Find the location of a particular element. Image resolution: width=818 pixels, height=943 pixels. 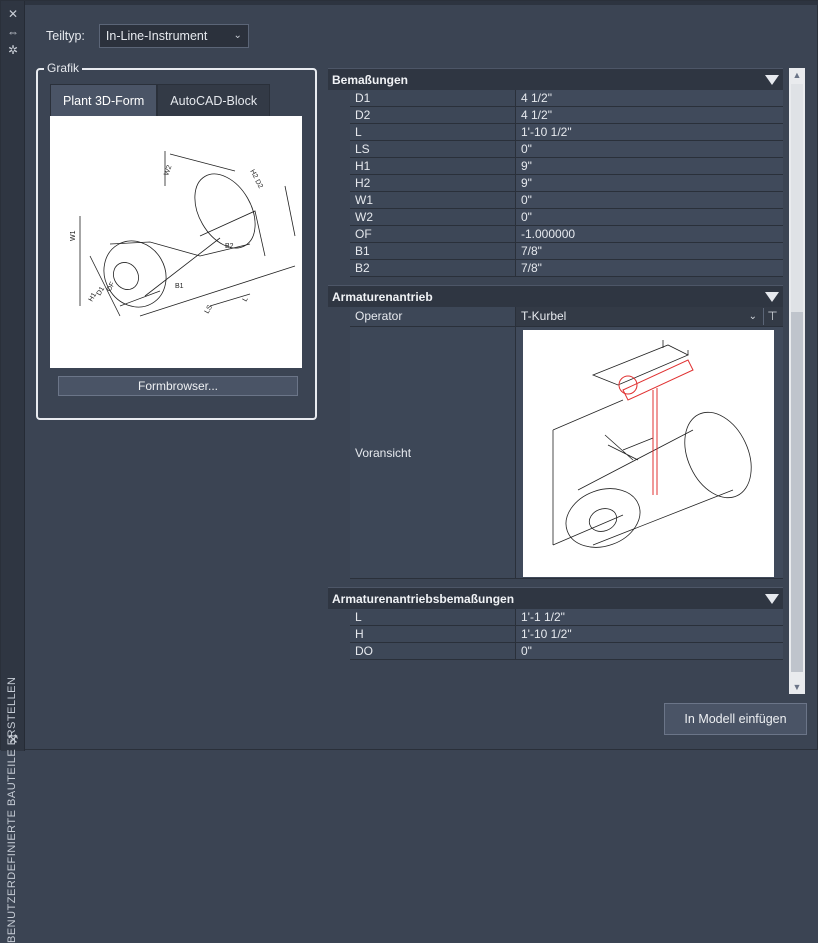

pushpin-icon: ⊤ is located at coordinates (772, 316).